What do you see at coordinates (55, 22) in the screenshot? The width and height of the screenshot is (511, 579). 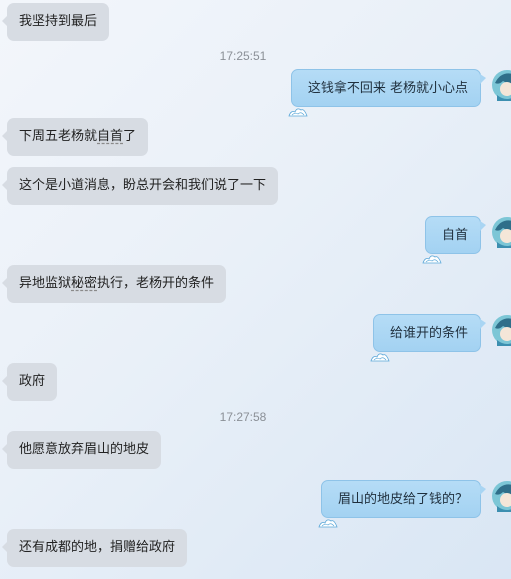 I see `message-bubble: 我坚持到最后` at bounding box center [55, 22].